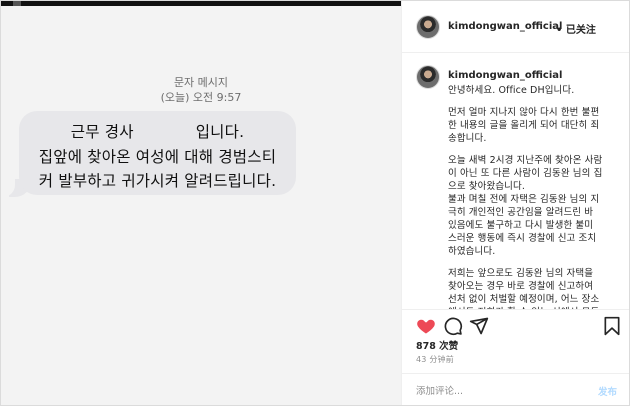 This screenshot has height=406, width=630. Describe the element at coordinates (201, 97) in the screenshot. I see `message-timestamp: (오늘) 오전 9:57` at that location.